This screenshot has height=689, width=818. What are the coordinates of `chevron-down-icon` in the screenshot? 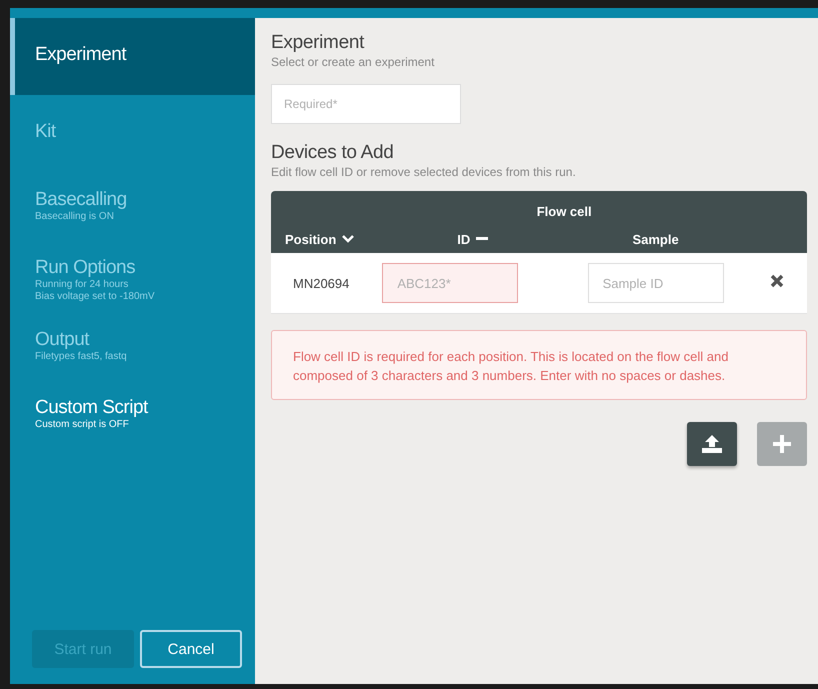 It's located at (348, 239).